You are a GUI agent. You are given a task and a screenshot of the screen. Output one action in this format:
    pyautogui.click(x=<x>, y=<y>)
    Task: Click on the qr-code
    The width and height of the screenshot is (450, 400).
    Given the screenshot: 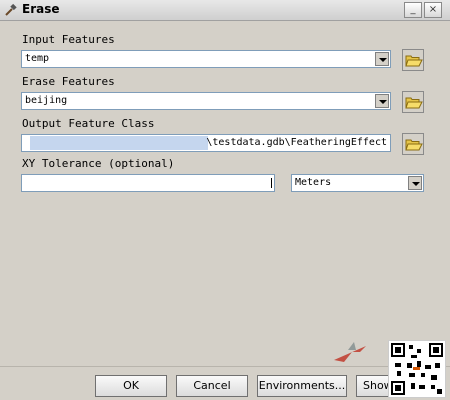 What is the action you would take?
    pyautogui.click(x=417, y=369)
    